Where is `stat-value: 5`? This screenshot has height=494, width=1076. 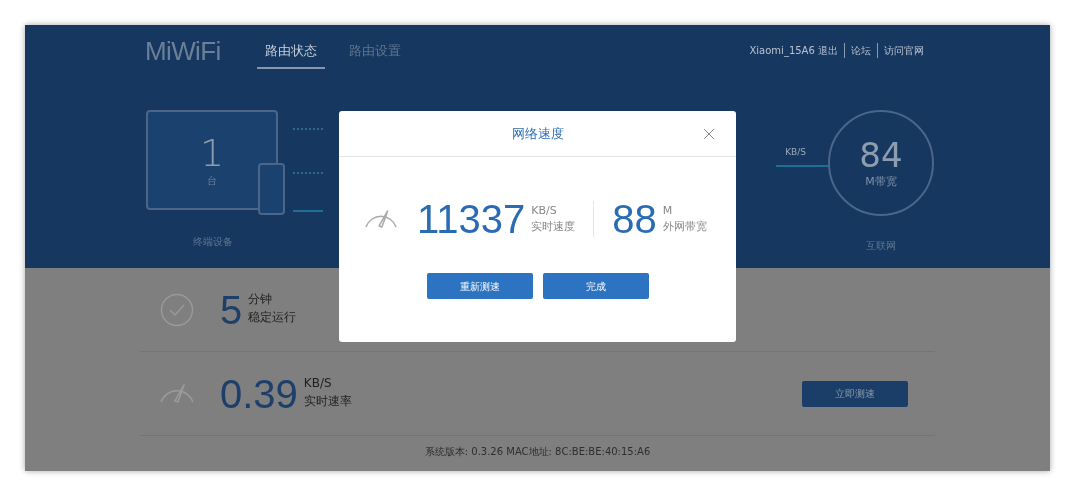
stat-value: 5 is located at coordinates (231, 309).